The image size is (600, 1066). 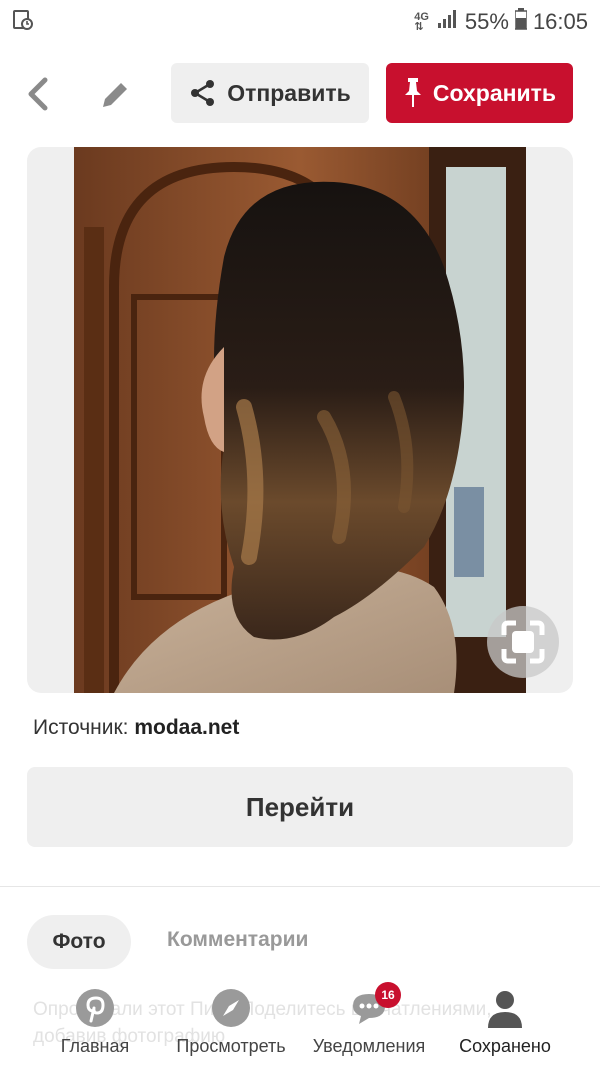 I want to click on nav-explore: Просмотреть, so click(x=231, y=1023).